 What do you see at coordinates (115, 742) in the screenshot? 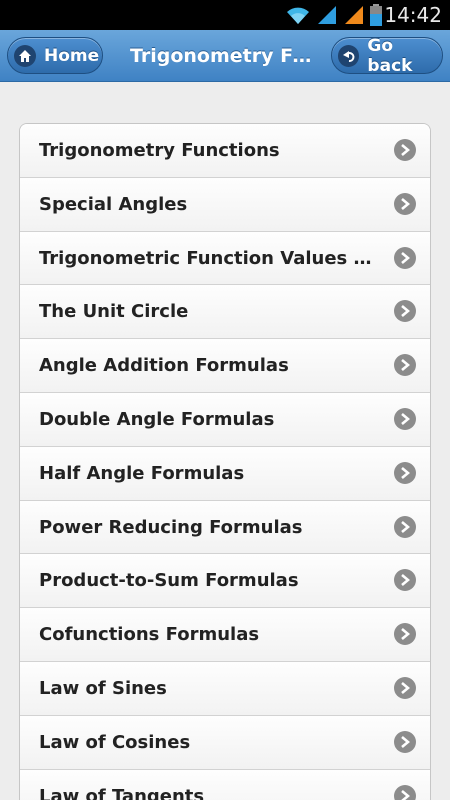
I see `list-item-label: Law of Cosines` at bounding box center [115, 742].